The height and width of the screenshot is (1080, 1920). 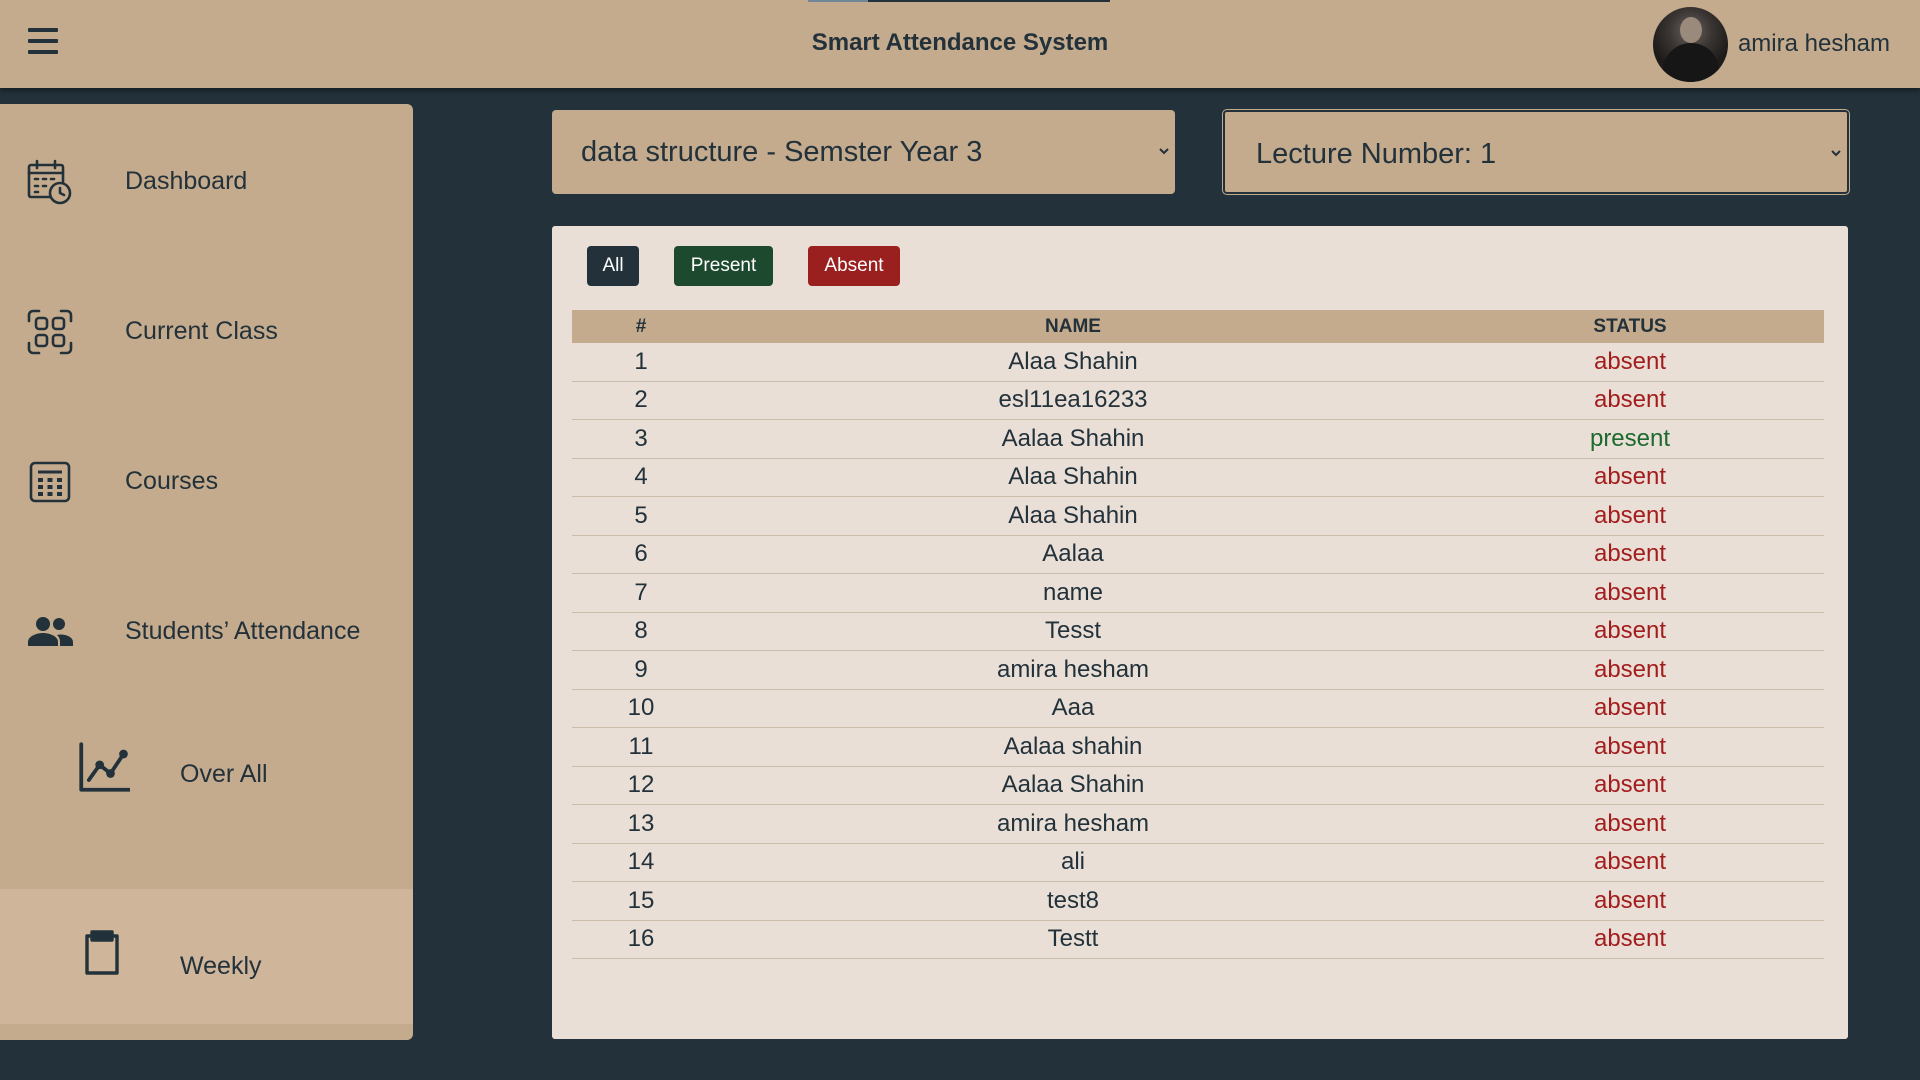 I want to click on row-number: 5, so click(x=641, y=516).